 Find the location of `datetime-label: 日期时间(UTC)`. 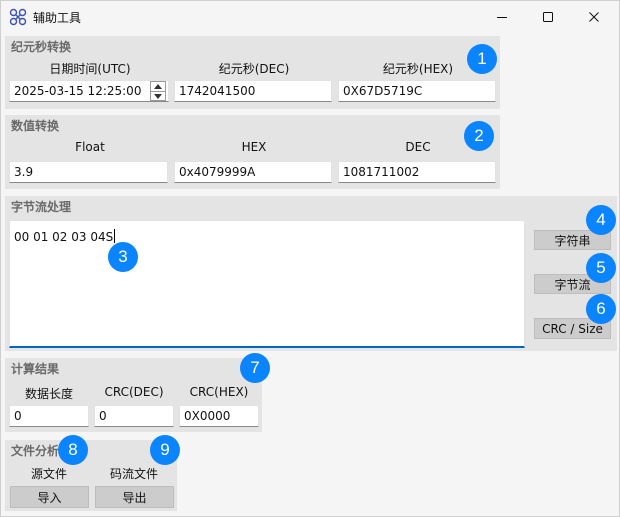

datetime-label: 日期时间(UTC) is located at coordinates (90, 69).